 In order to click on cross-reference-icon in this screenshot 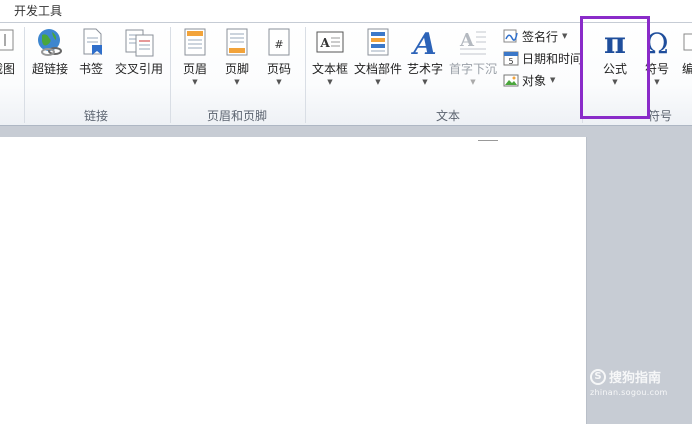, I will do `click(139, 42)`.